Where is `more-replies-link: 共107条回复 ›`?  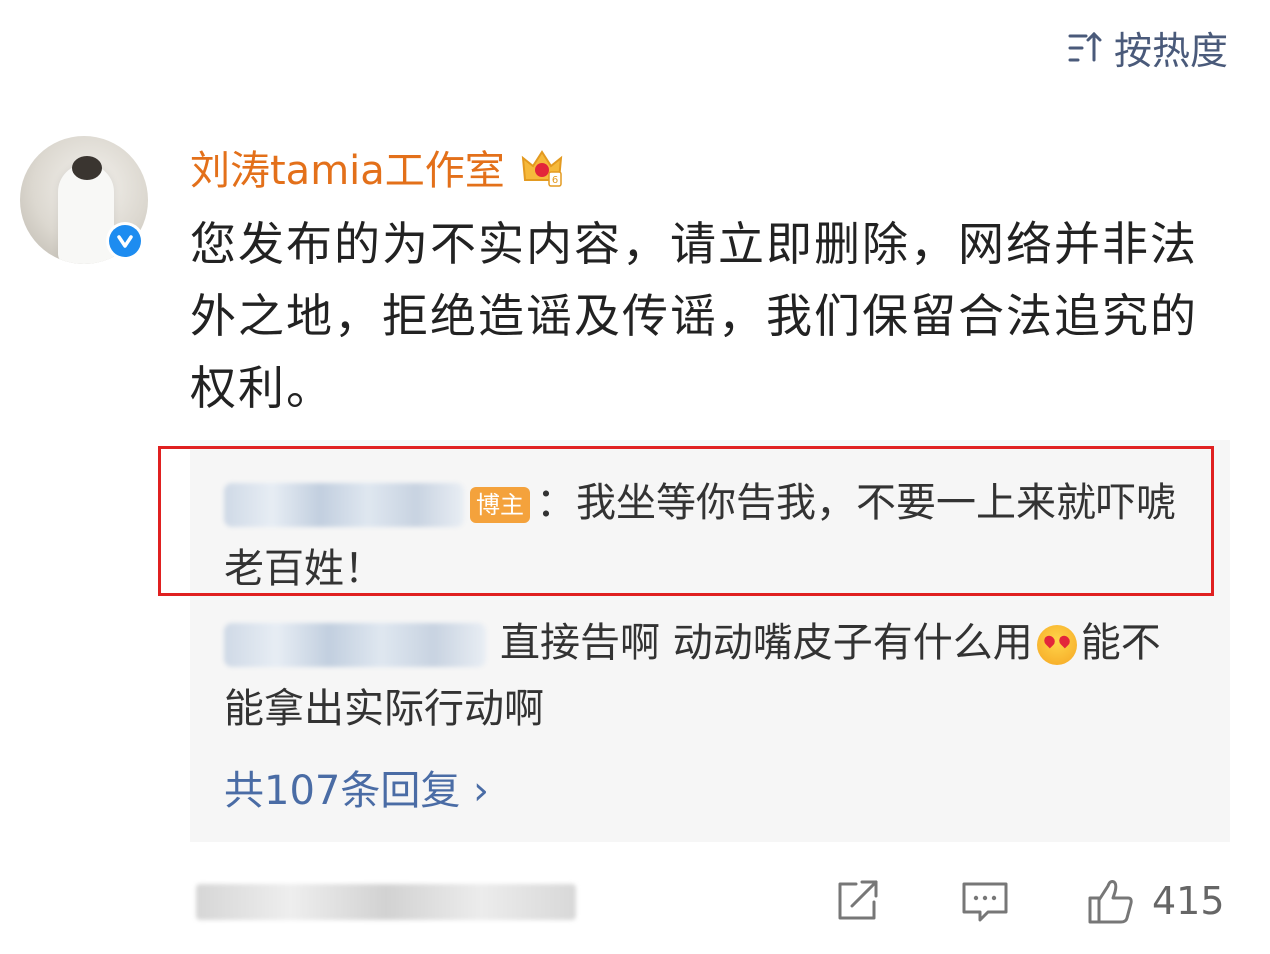
more-replies-link: 共107条回复 › is located at coordinates (356, 787).